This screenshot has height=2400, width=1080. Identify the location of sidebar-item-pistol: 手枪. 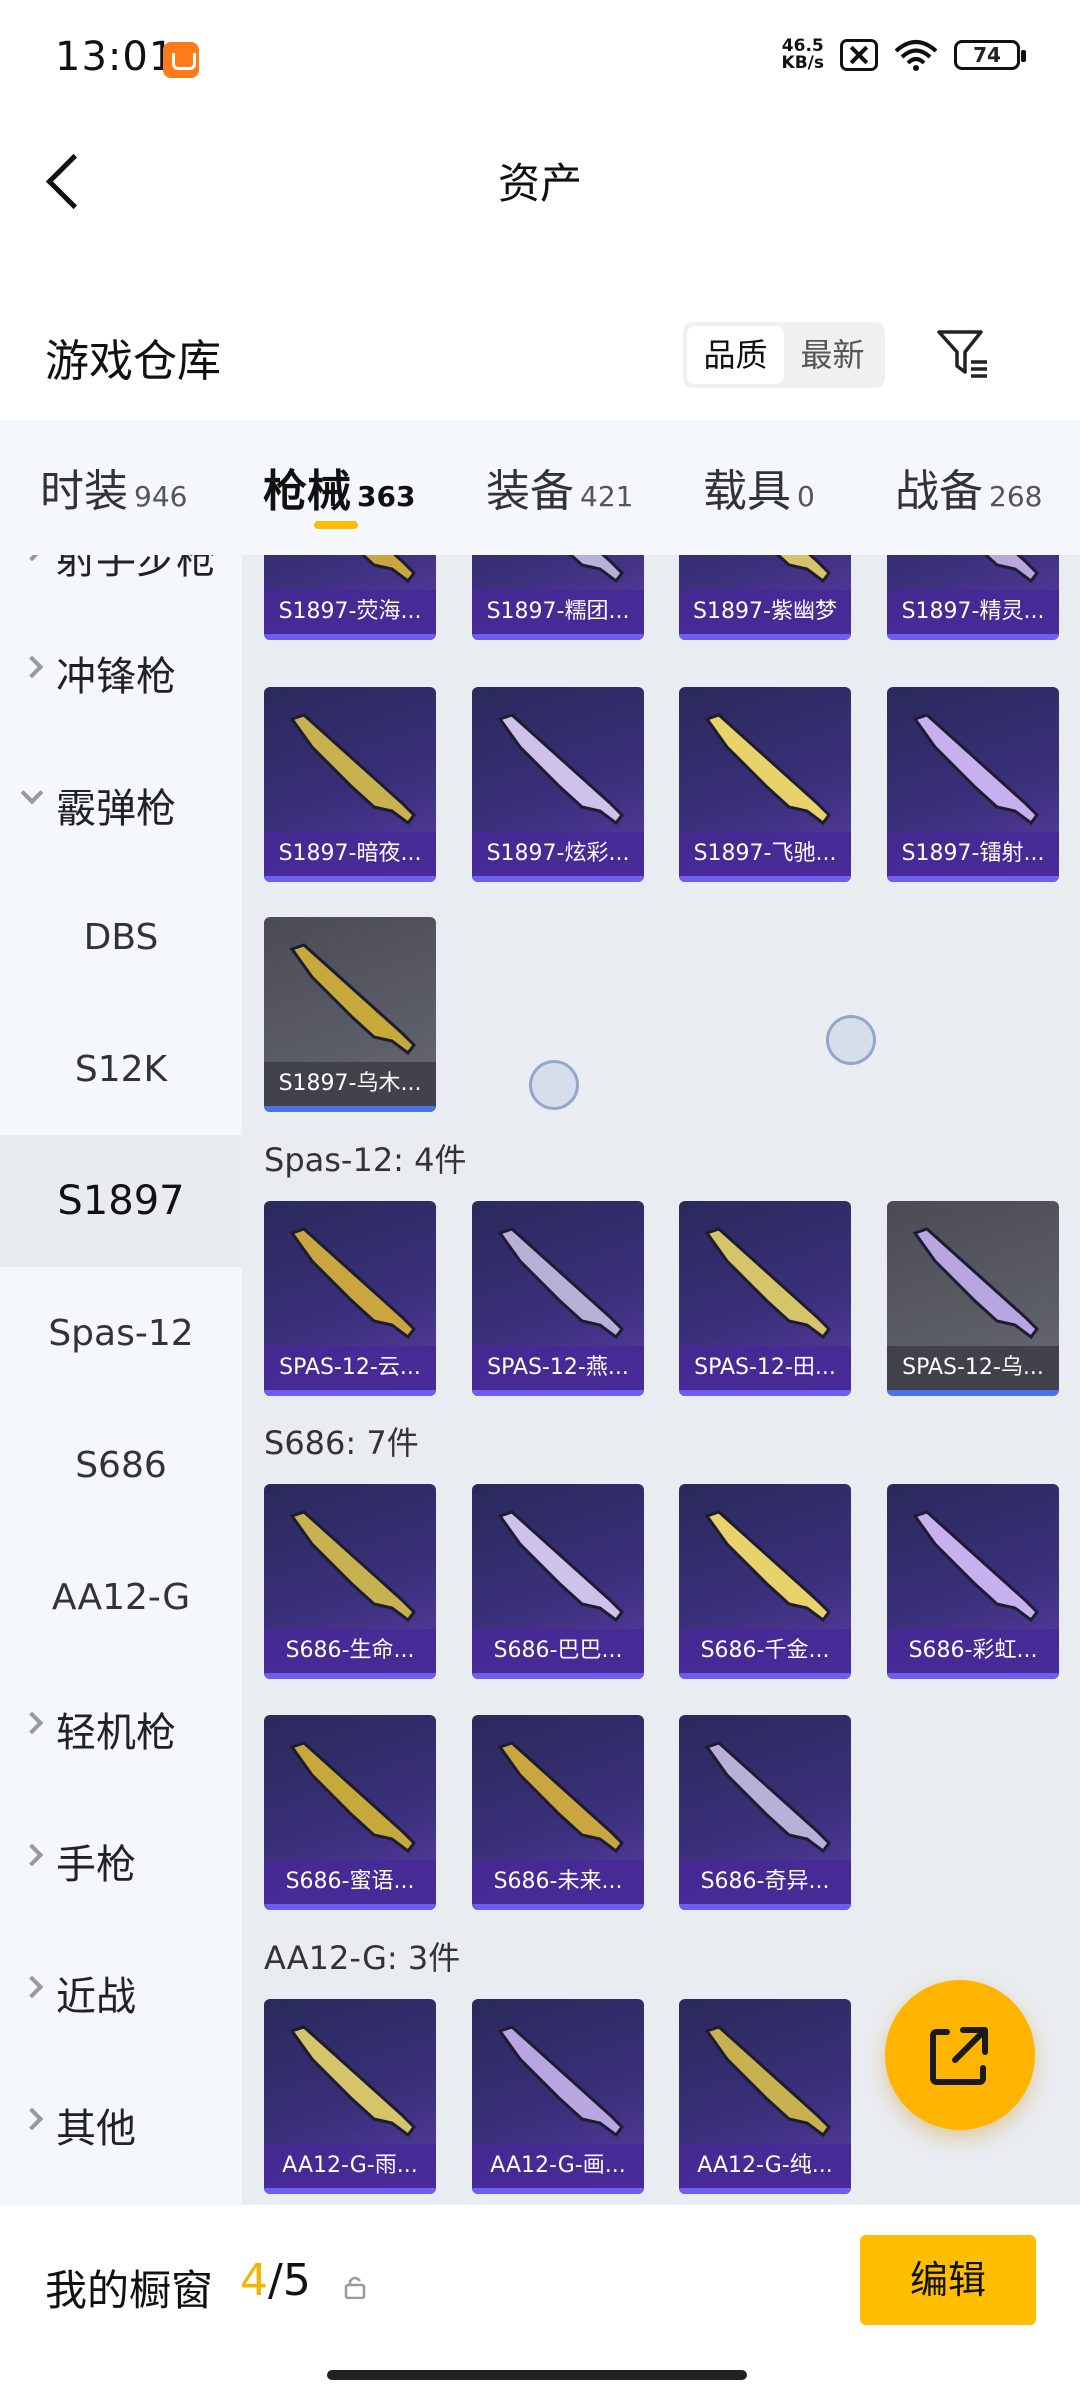
(121, 1861).